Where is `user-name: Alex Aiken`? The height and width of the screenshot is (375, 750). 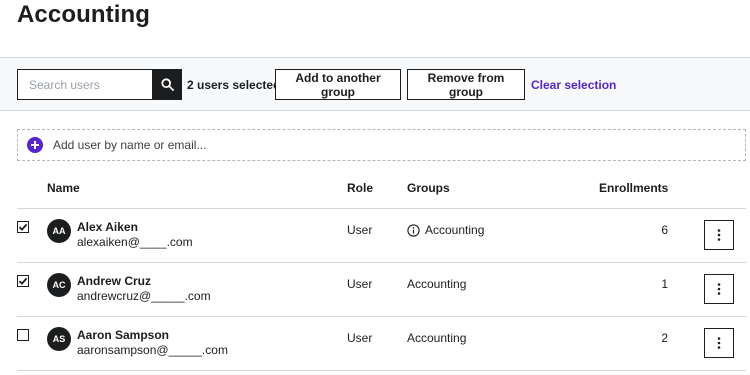
user-name: Alex Aiken is located at coordinates (107, 227).